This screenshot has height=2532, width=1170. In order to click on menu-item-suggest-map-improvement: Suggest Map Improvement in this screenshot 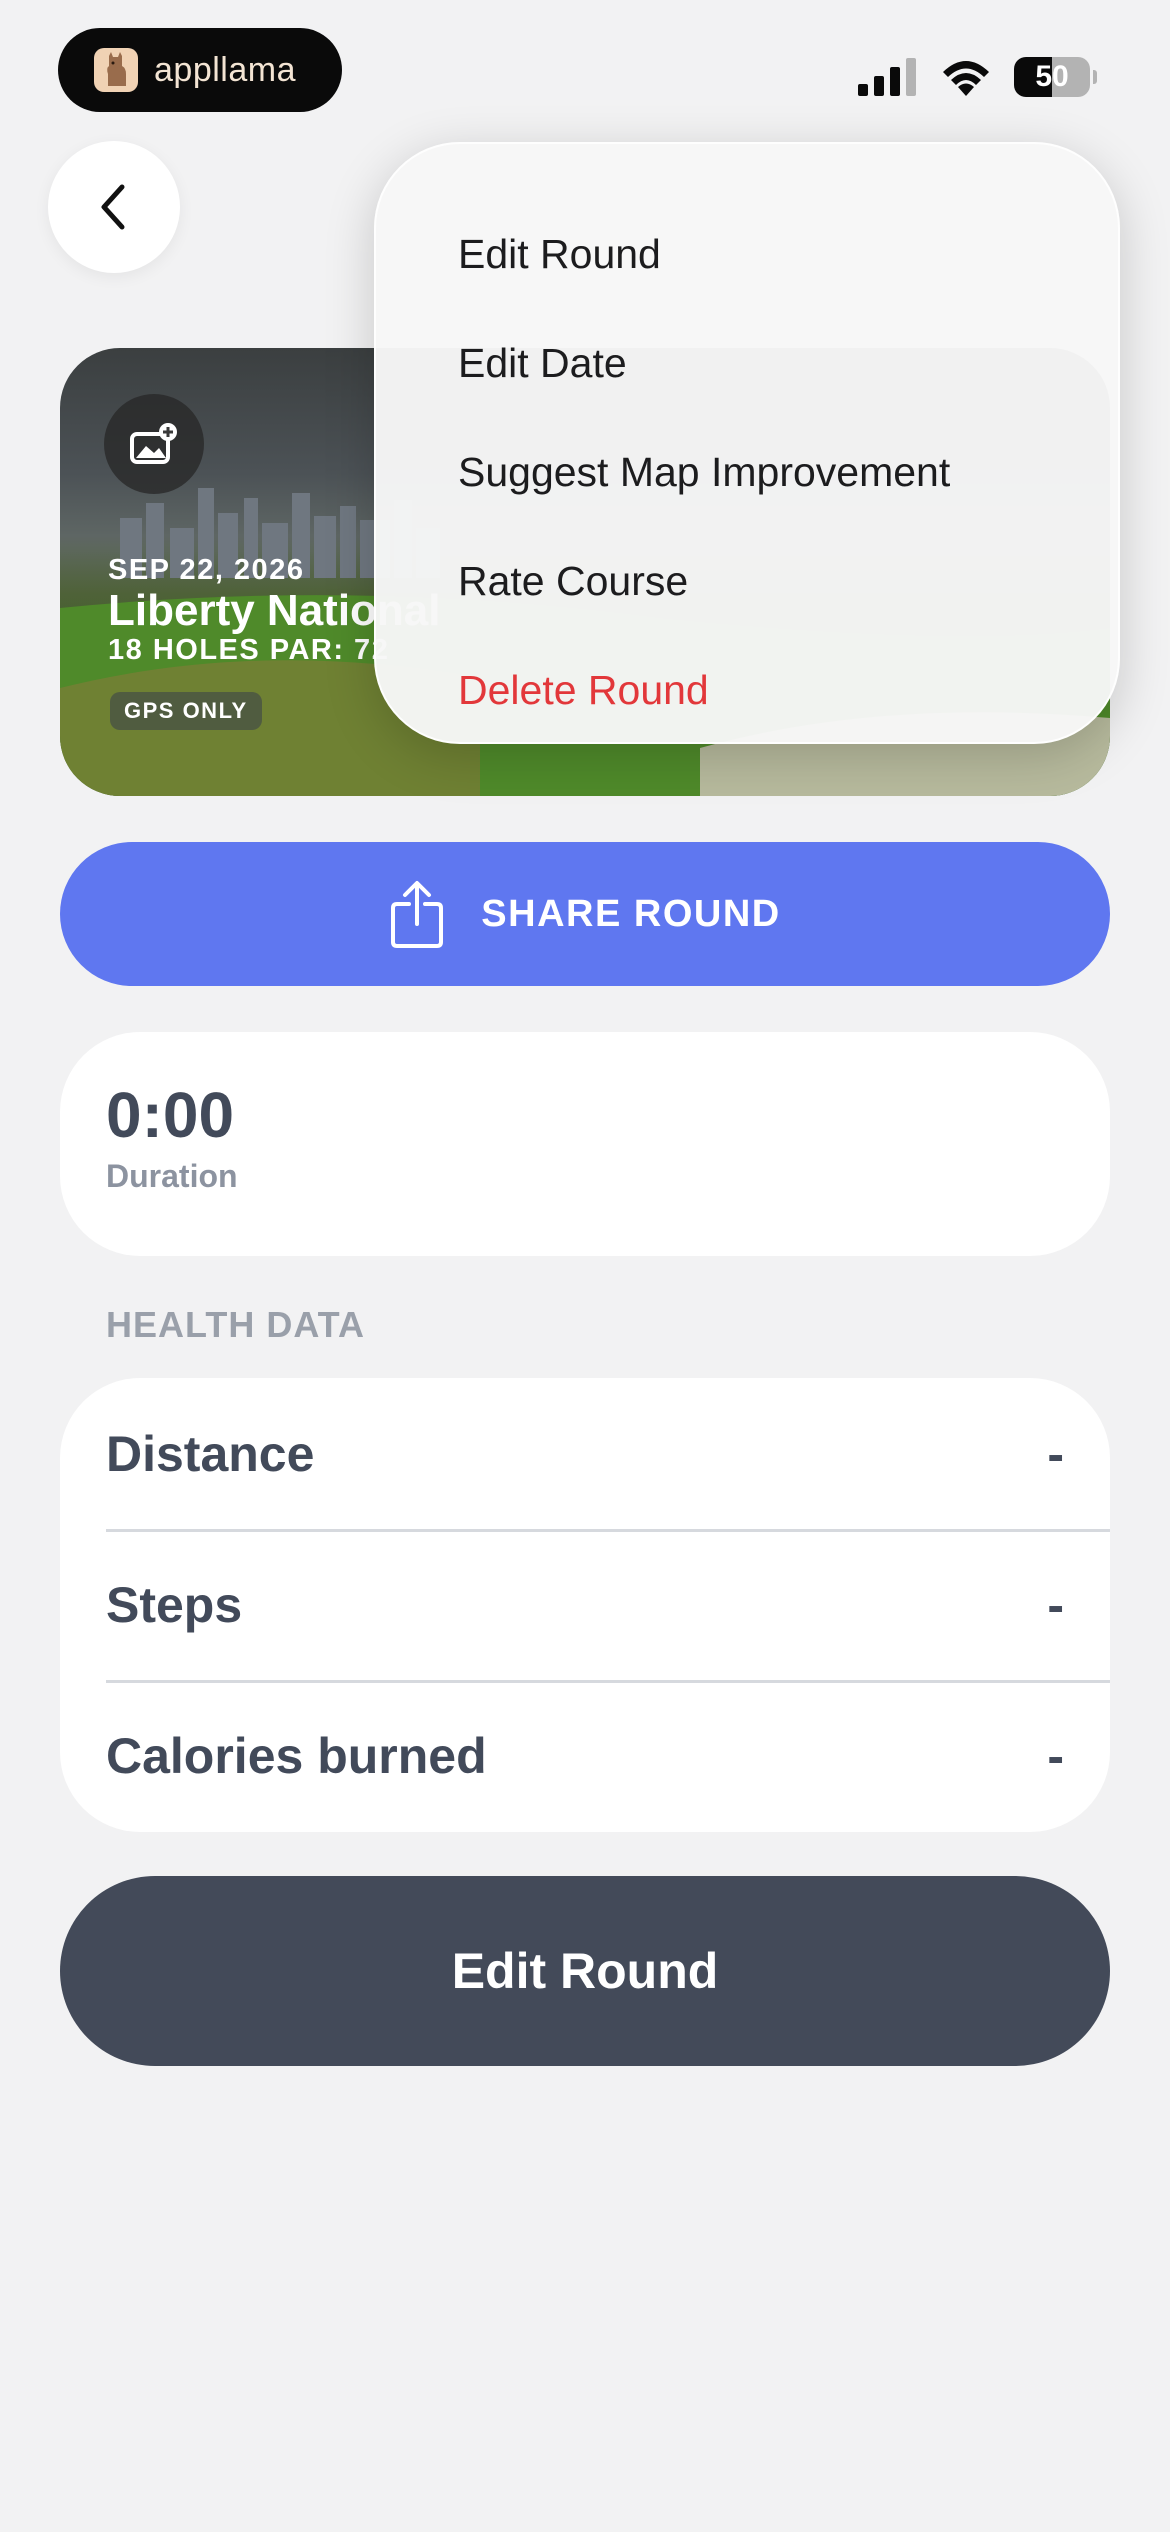, I will do `click(747, 472)`.